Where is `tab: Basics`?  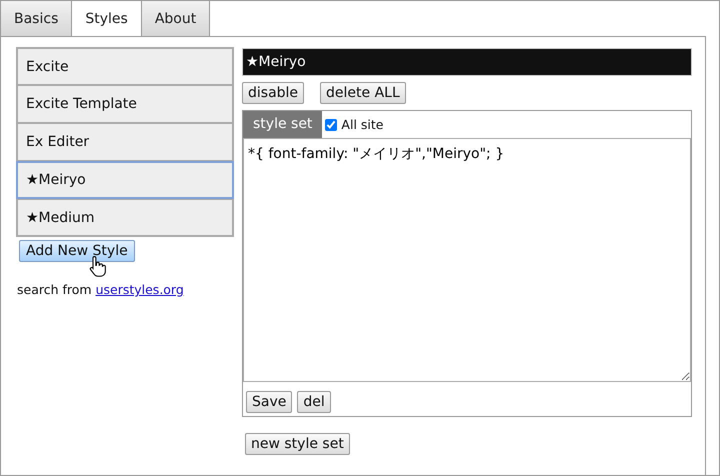
tab: Basics is located at coordinates (36, 19).